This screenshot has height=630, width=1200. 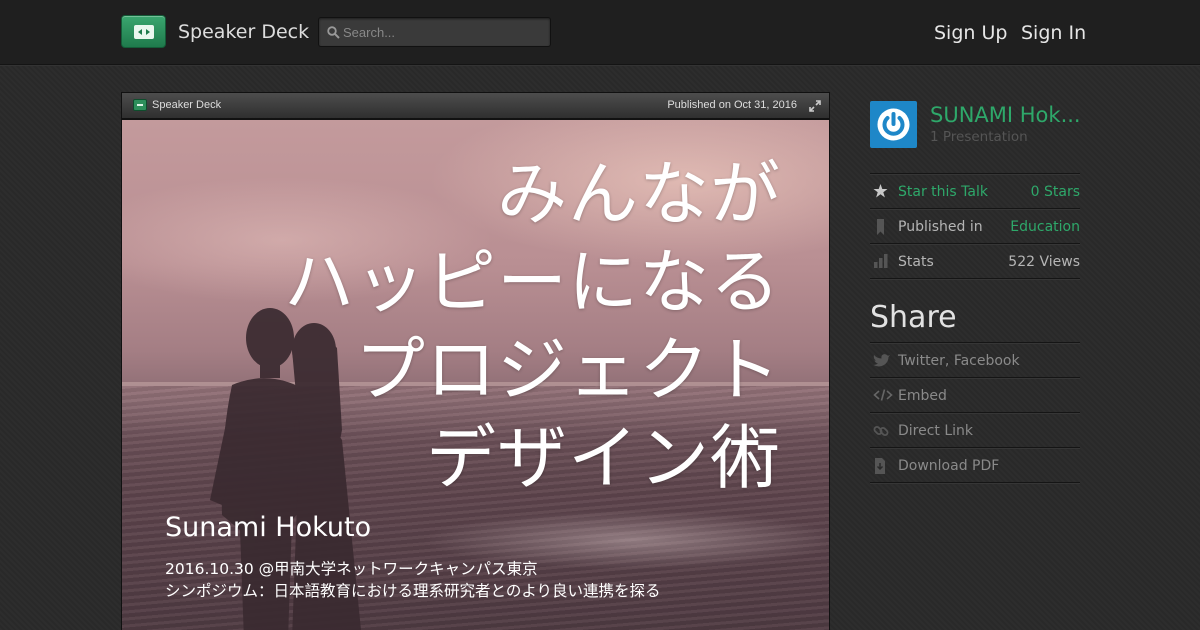 I want to click on published-label: Published in, so click(x=940, y=227).